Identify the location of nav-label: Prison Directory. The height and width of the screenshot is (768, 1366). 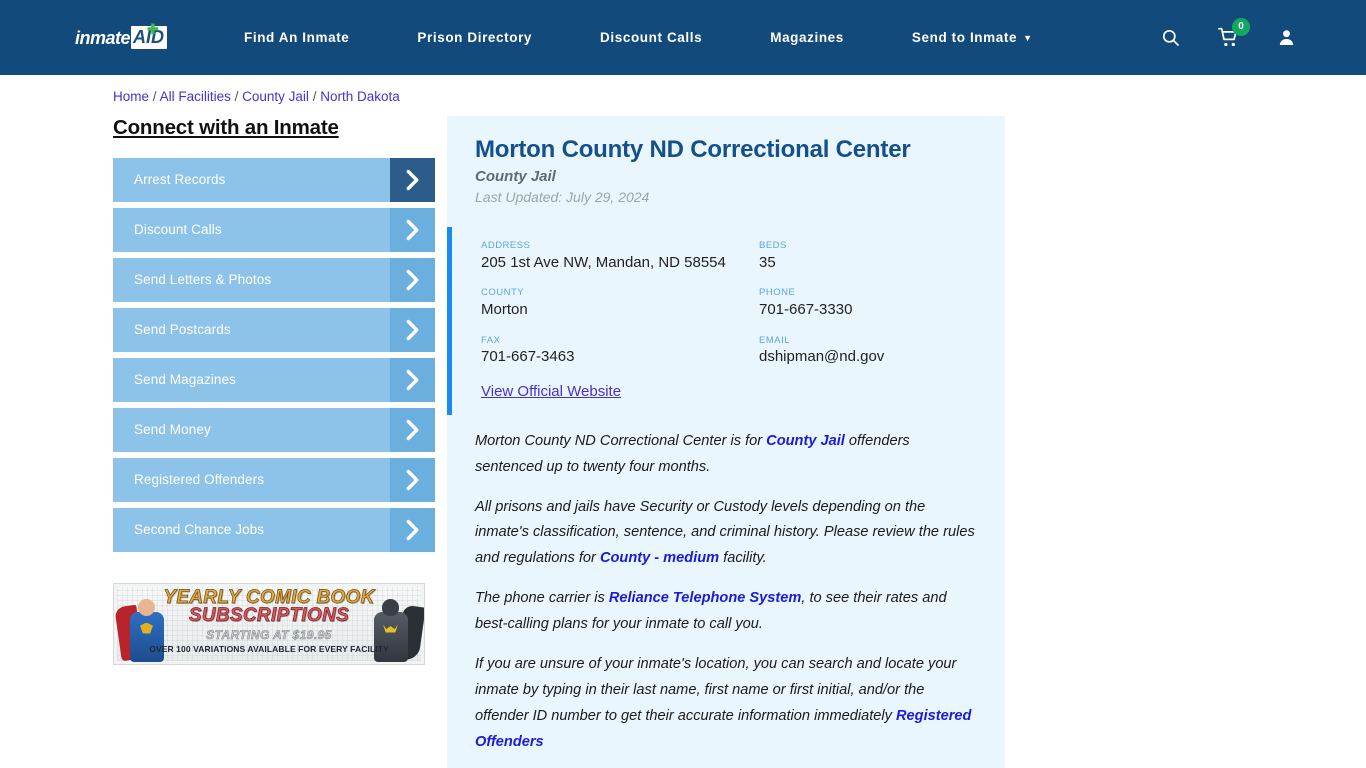
(475, 37).